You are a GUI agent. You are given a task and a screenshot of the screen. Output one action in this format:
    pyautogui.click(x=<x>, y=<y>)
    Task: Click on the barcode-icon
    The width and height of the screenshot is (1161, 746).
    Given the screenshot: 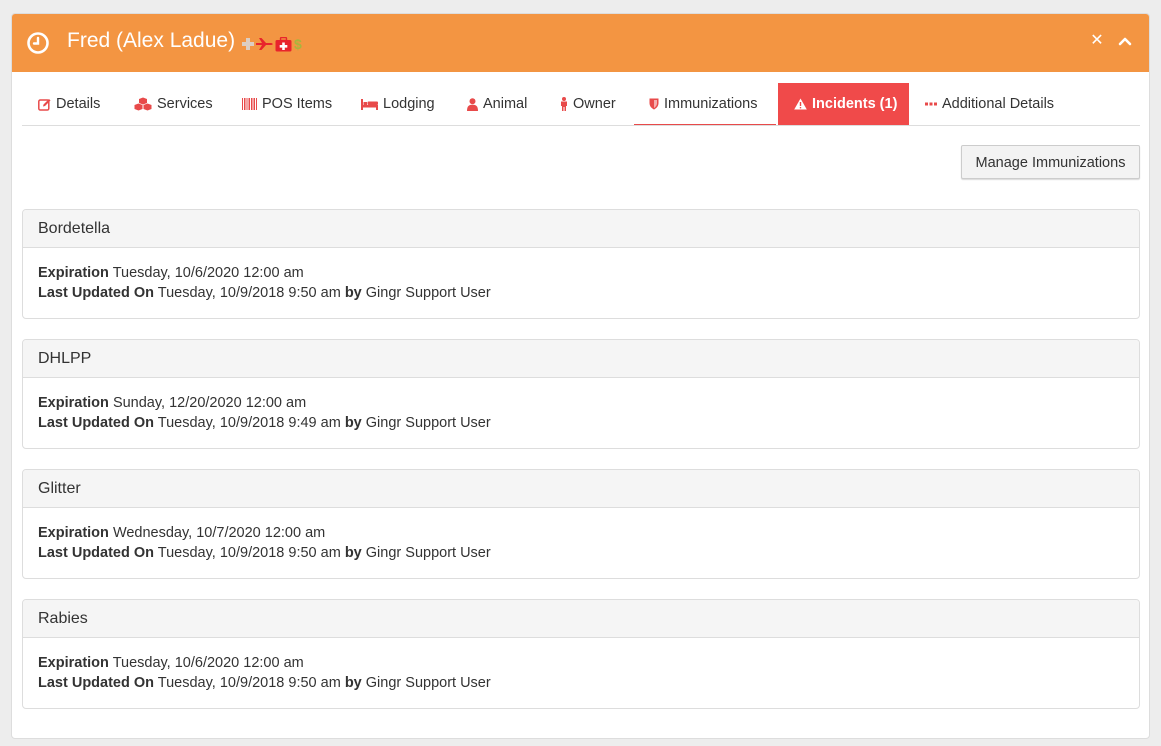 What is the action you would take?
    pyautogui.click(x=249, y=104)
    